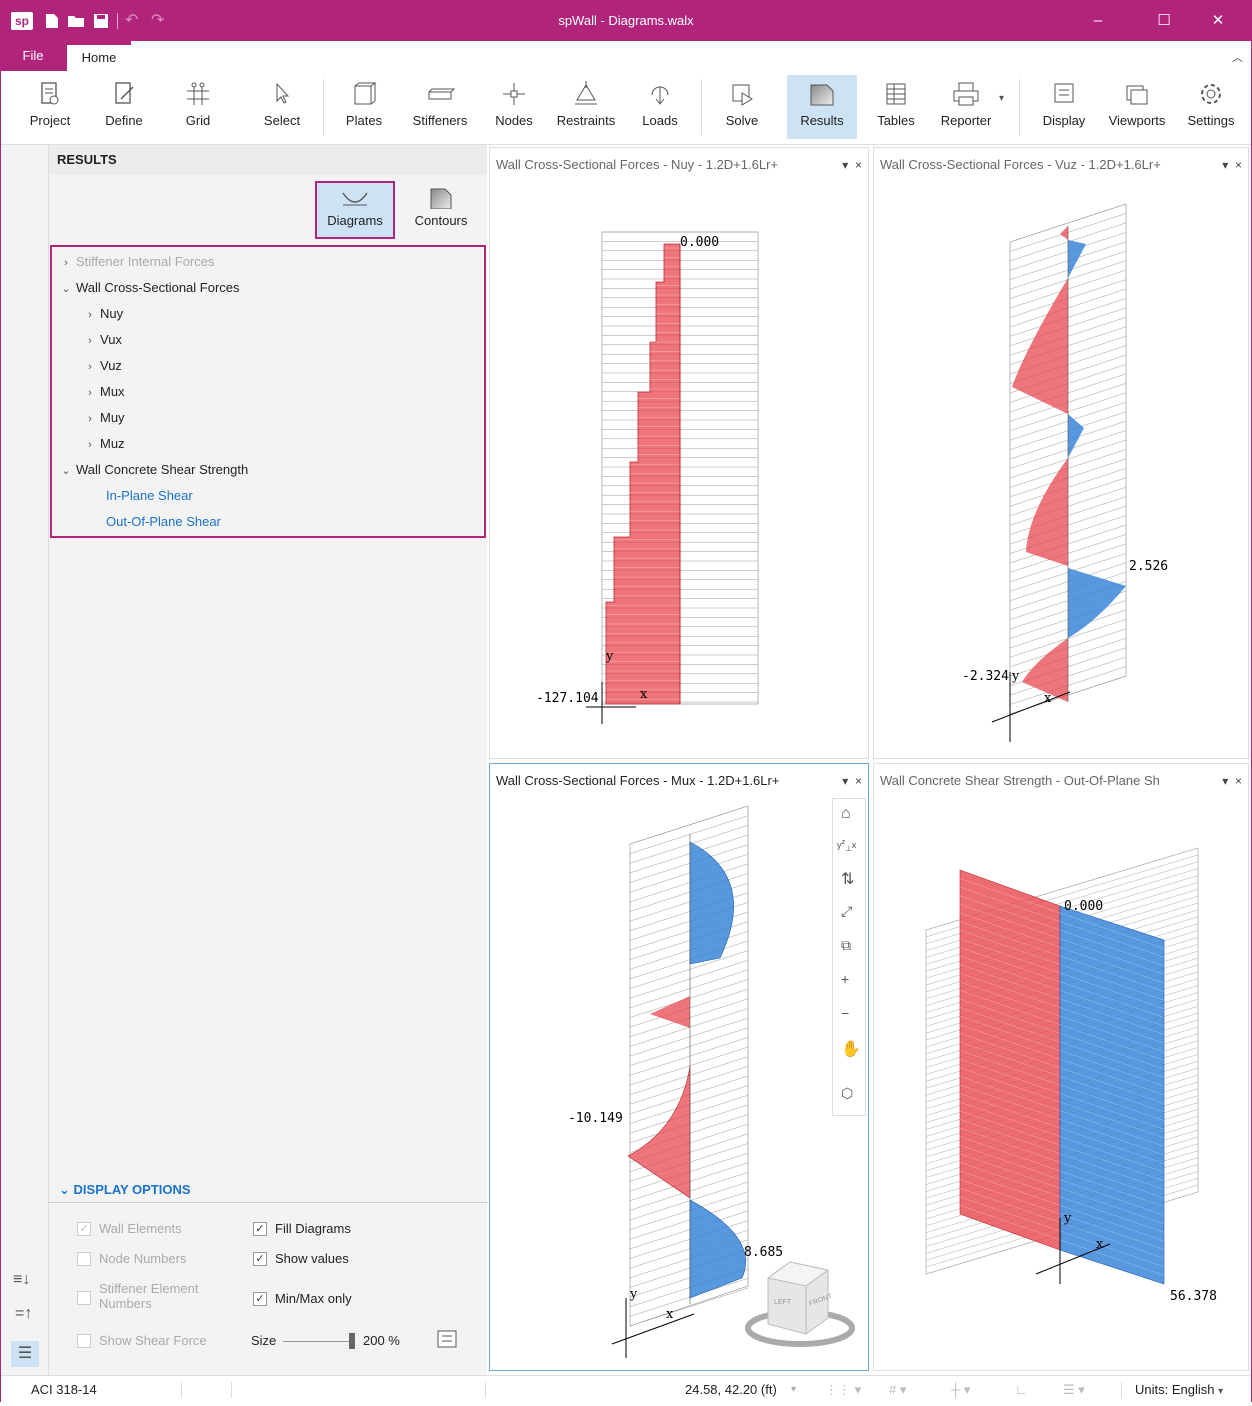  I want to click on results-button: Results, so click(822, 107).